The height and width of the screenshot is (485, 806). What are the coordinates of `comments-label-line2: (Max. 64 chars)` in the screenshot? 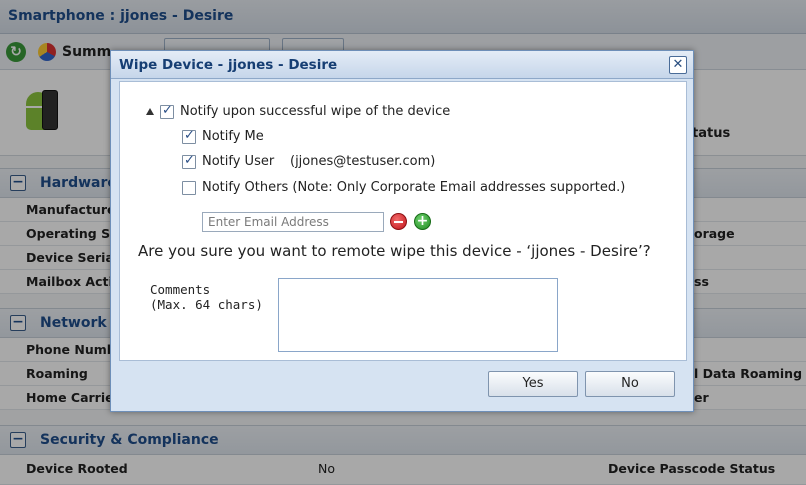 It's located at (206, 304).